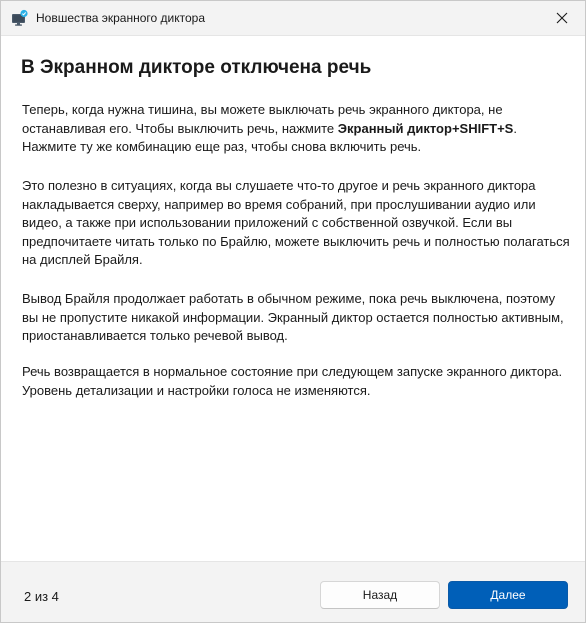 This screenshot has width=586, height=623. What do you see at coordinates (425, 128) in the screenshot?
I see `shortcut-keys: Экранный диктор+SHIFT+S` at bounding box center [425, 128].